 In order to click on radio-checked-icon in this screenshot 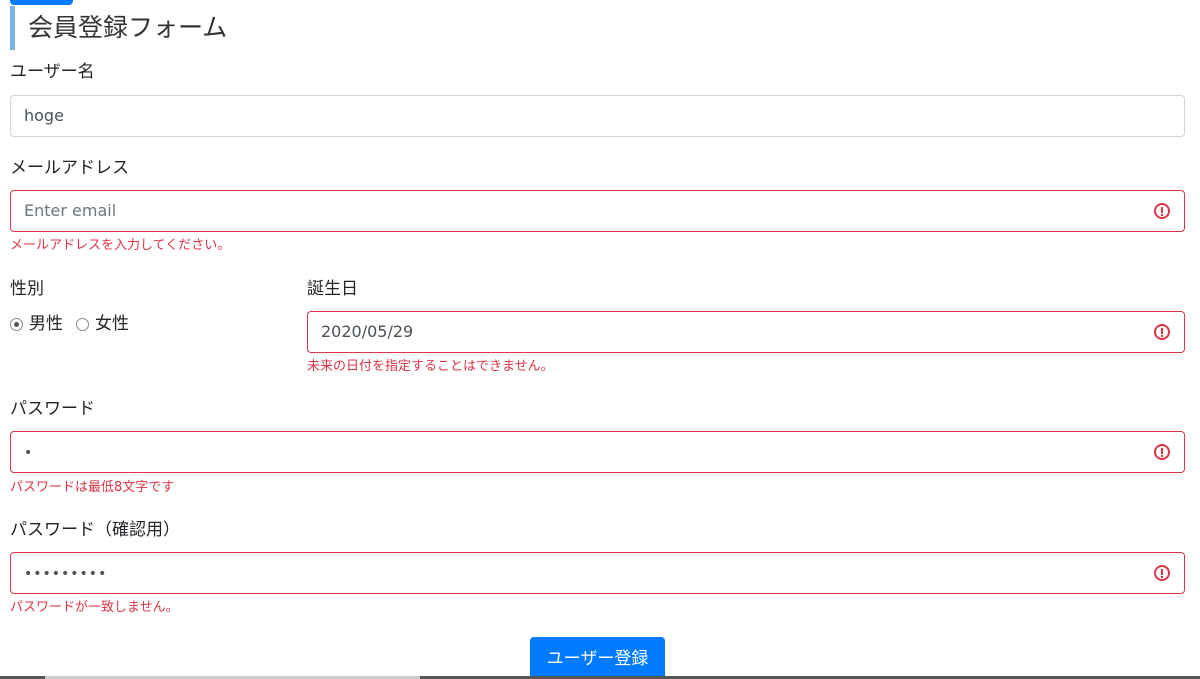, I will do `click(16, 324)`.